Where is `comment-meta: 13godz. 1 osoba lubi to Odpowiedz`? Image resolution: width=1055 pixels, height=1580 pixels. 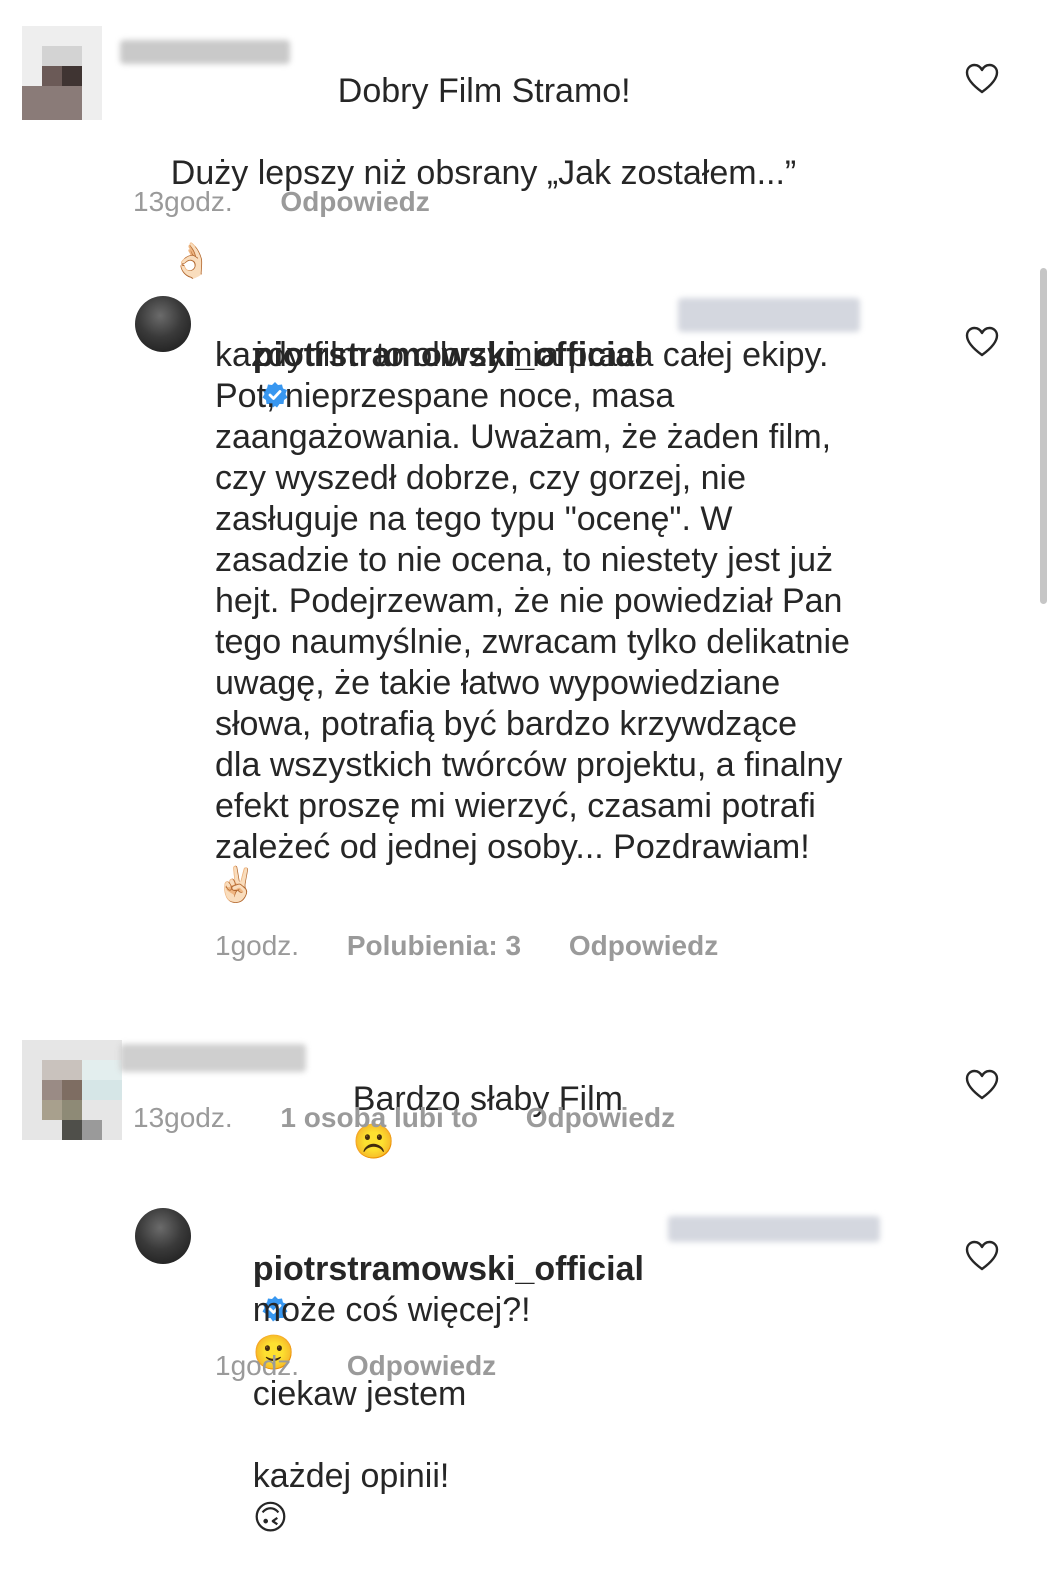
comment-meta: 13godz. 1 osoba lubi to Odpowiedz is located at coordinates (424, 1118).